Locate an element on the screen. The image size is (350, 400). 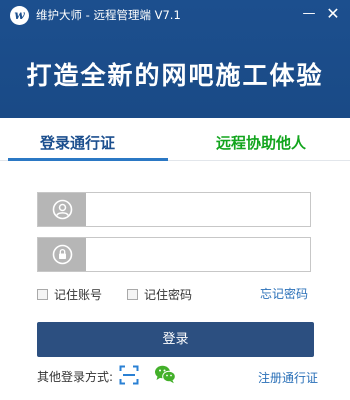
app-logo: w is located at coordinates (19, 15).